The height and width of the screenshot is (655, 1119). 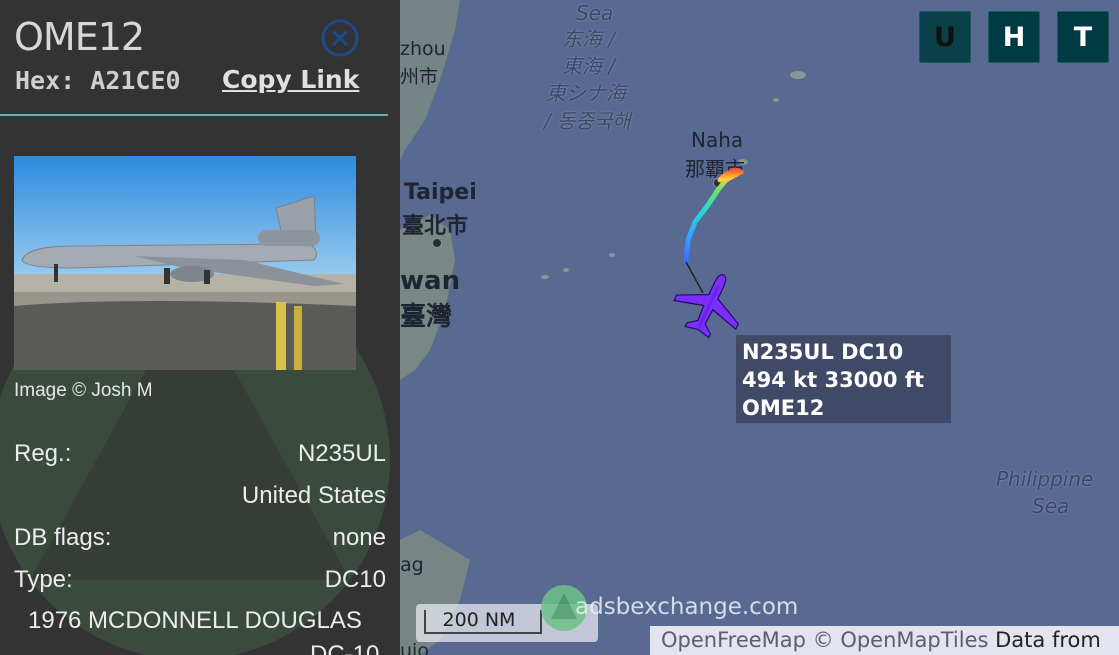 I want to click on toolbar-button-u: U, so click(x=945, y=37).